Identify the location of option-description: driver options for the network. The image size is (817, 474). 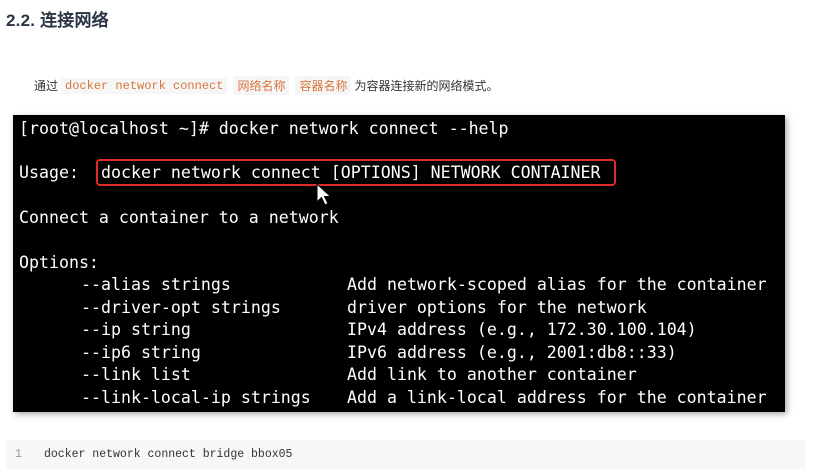
(497, 307).